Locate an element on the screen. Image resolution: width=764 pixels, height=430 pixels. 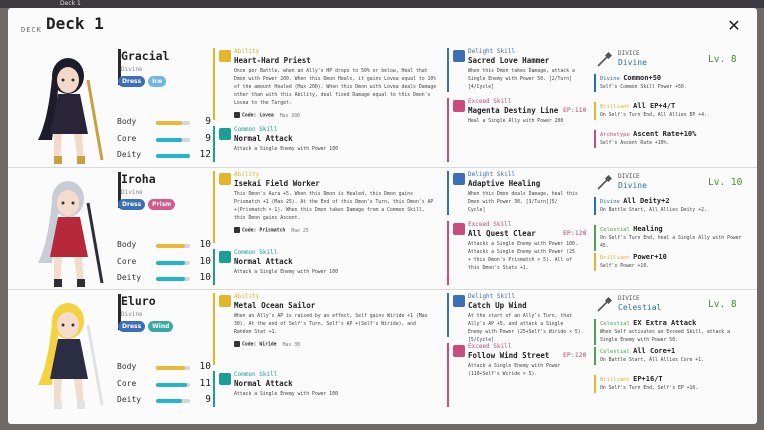
divice-effect-desc-line: Self's Power +10. is located at coordinates (625, 266).